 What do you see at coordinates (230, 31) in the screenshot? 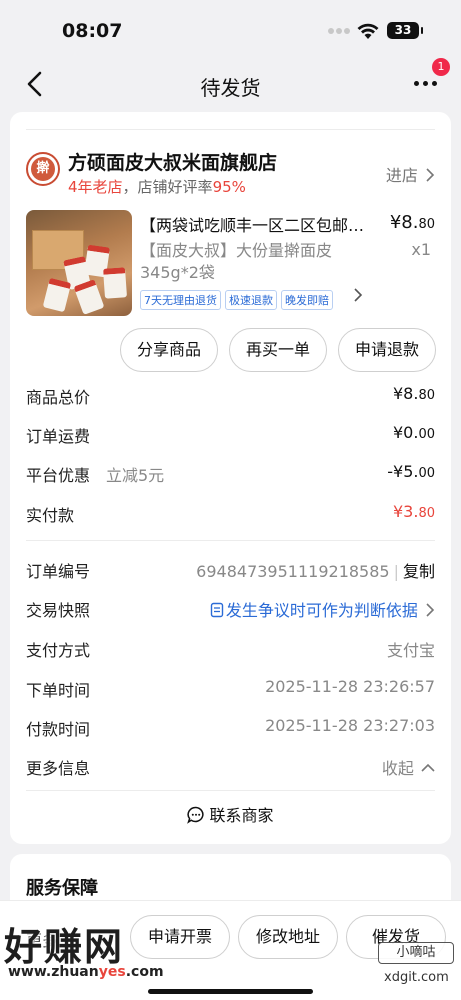
I see `status-bar: 08:07 33` at bounding box center [230, 31].